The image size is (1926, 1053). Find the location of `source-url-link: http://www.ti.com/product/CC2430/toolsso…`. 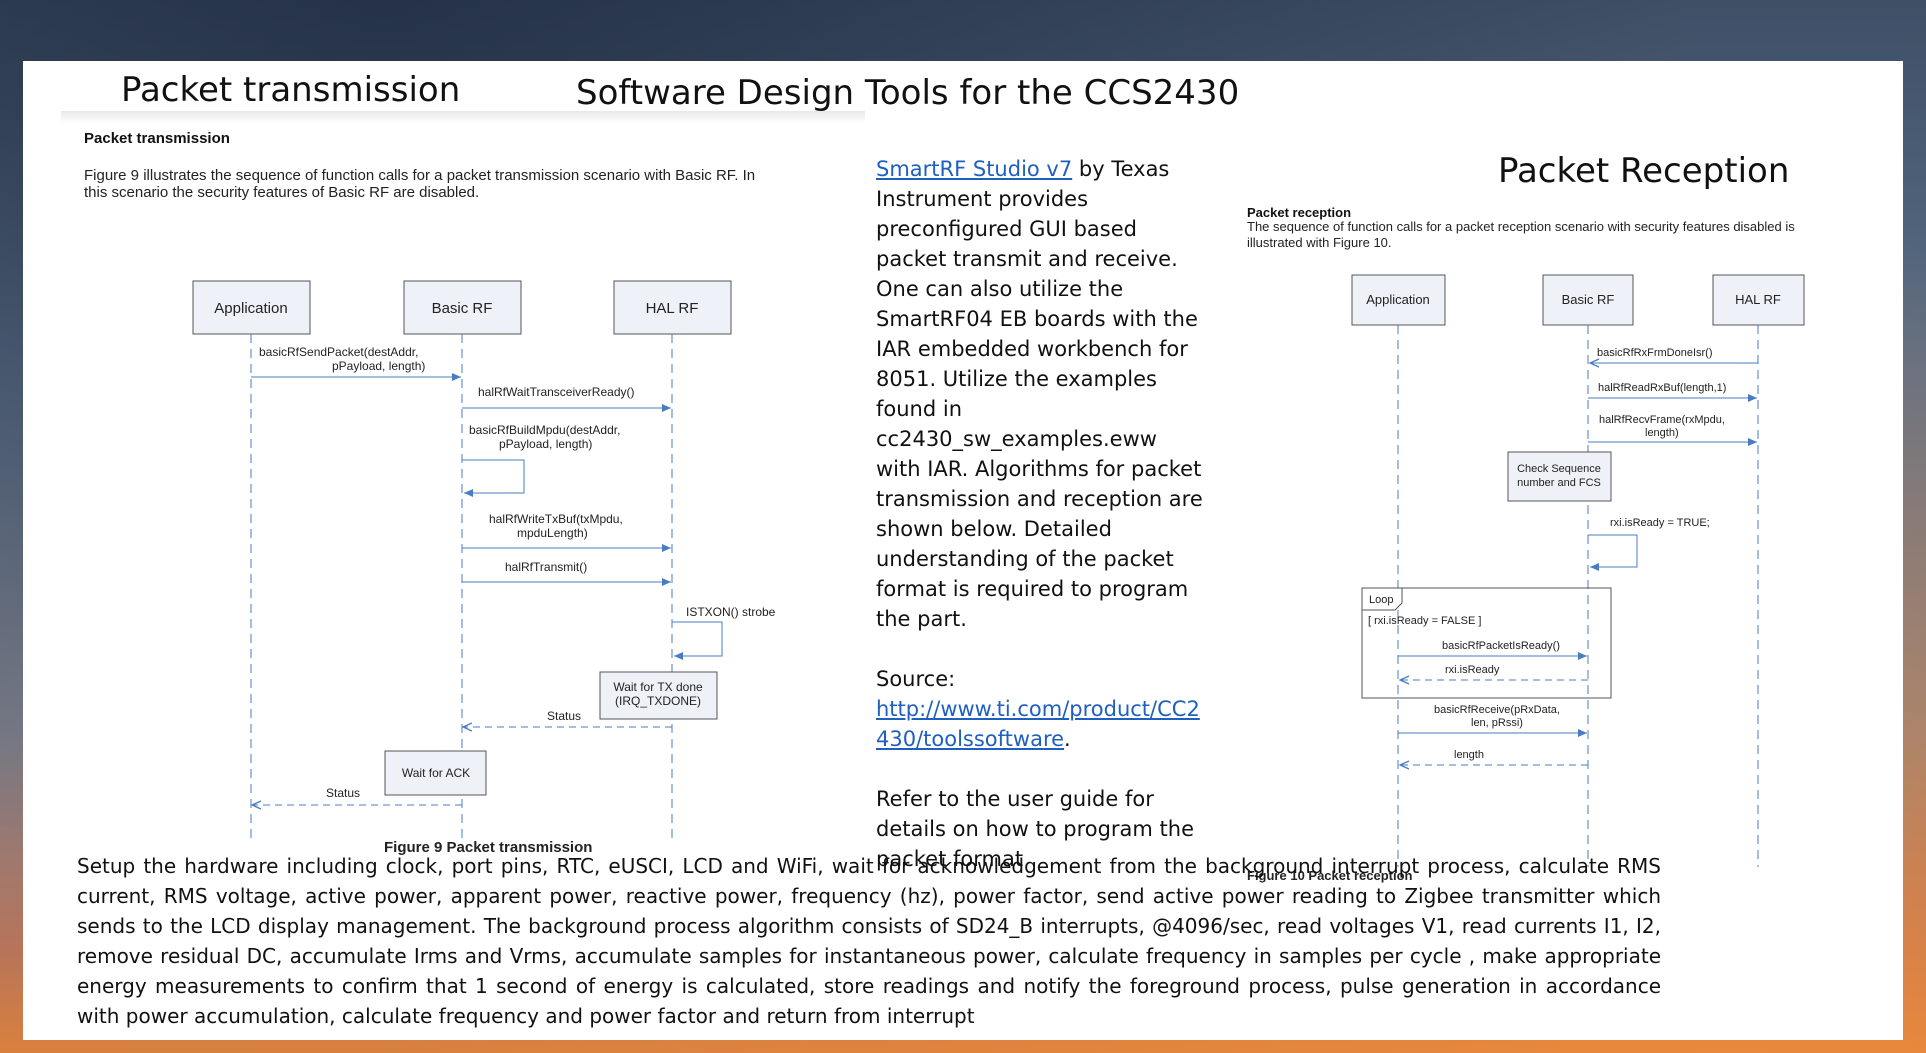

source-url-link: http://www.ti.com/product/CC2430/toolsso… is located at coordinates (1038, 724).